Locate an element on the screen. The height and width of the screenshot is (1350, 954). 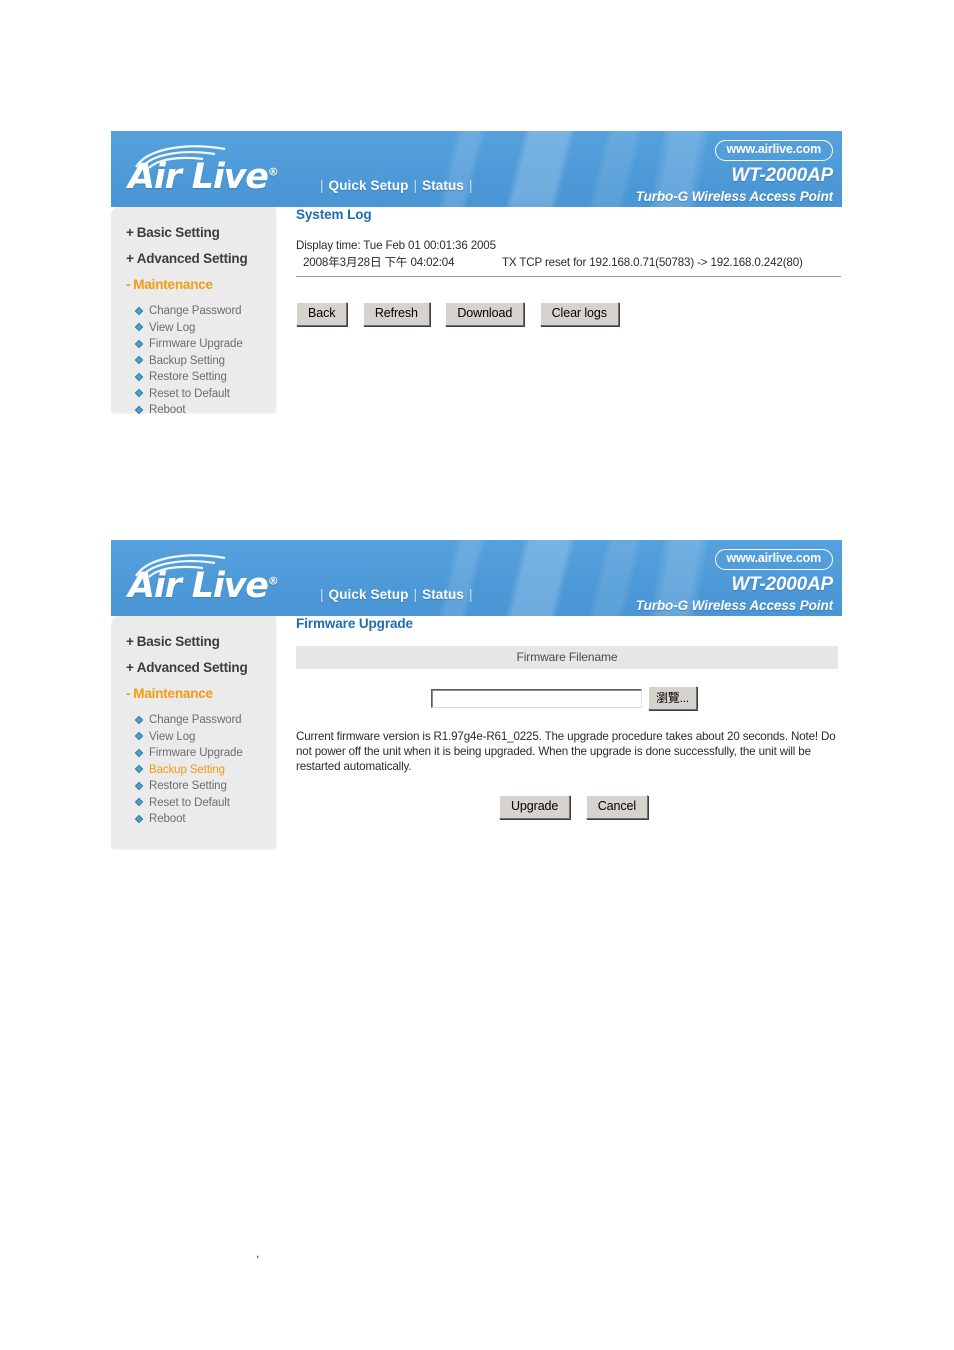
cancel-button: Cancel is located at coordinates (617, 807).